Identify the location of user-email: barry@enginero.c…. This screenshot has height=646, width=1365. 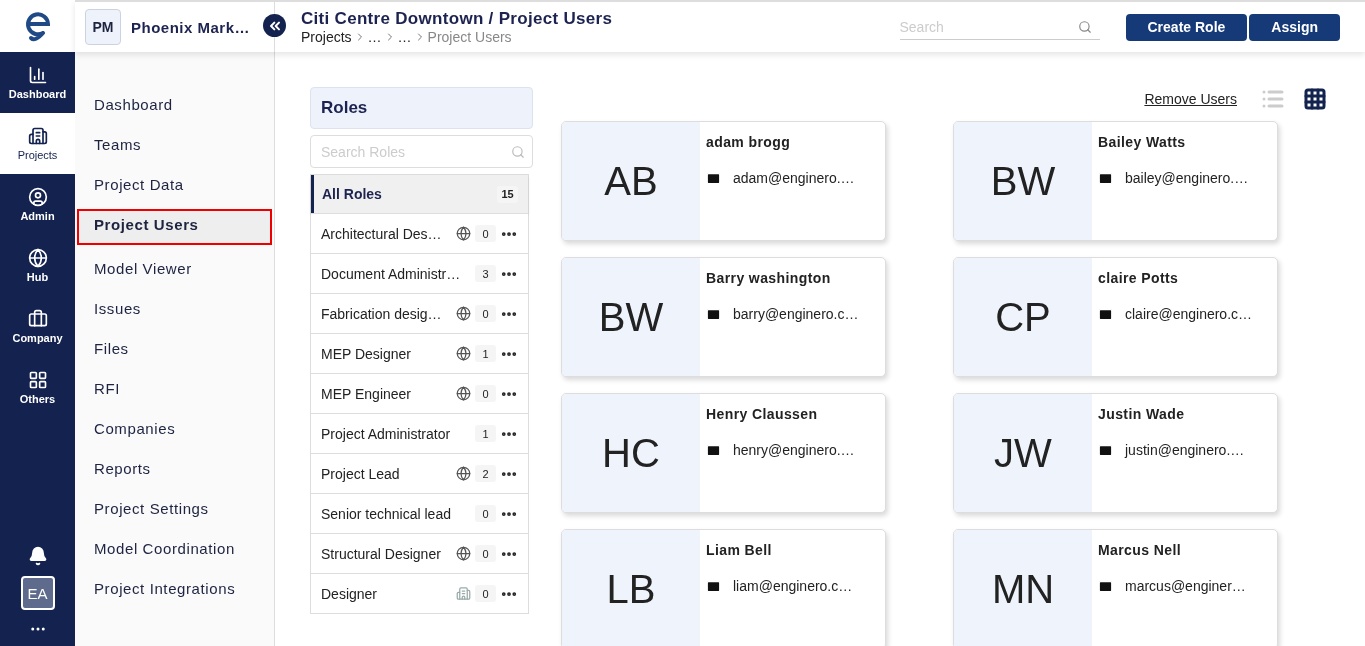
(796, 314).